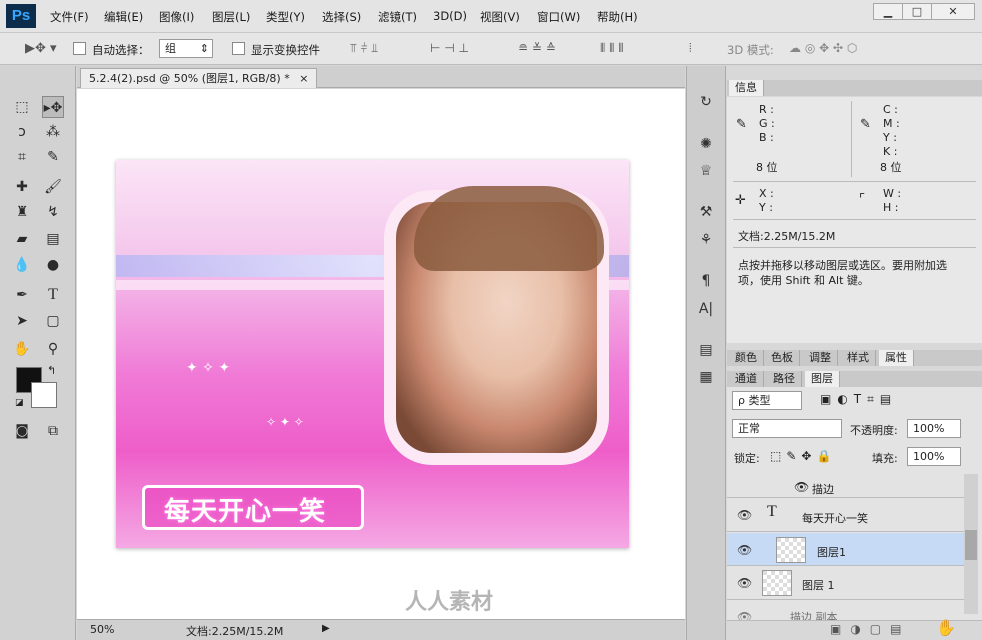 Image resolution: width=982 pixels, height=640 pixels. I want to click on crop-tool-icon: ⌗, so click(22, 157).